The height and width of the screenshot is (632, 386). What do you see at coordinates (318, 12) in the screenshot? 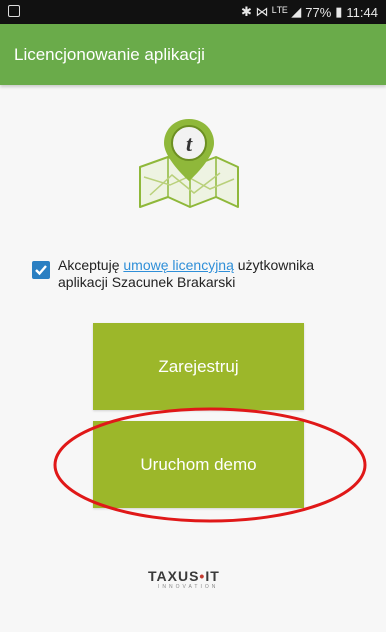
I see `battery-level: 77%` at bounding box center [318, 12].